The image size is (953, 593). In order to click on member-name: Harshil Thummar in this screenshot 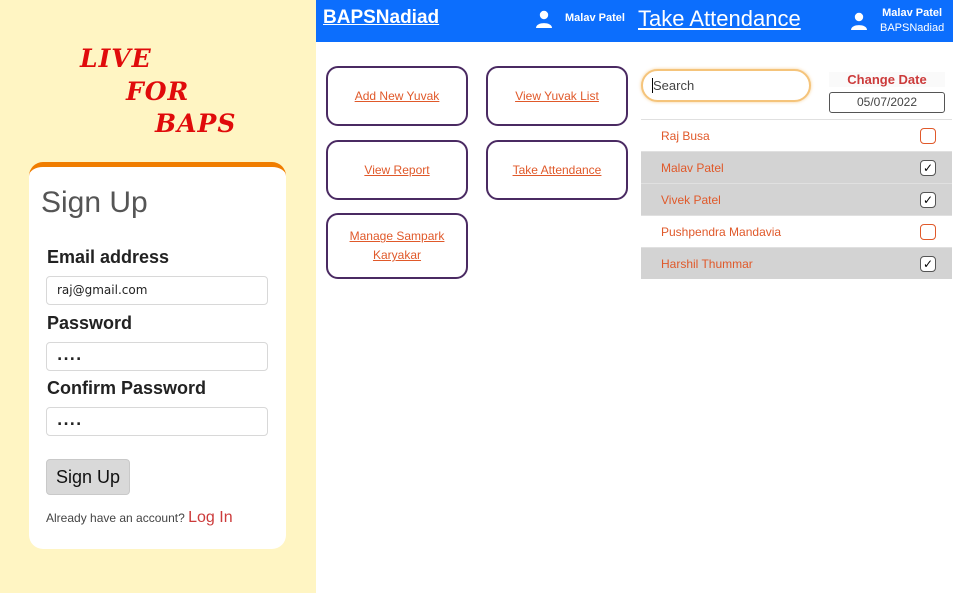, I will do `click(707, 264)`.